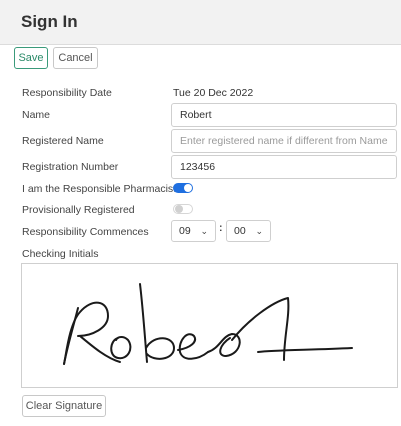  I want to click on hour-select: 09 ⌄, so click(193, 231).